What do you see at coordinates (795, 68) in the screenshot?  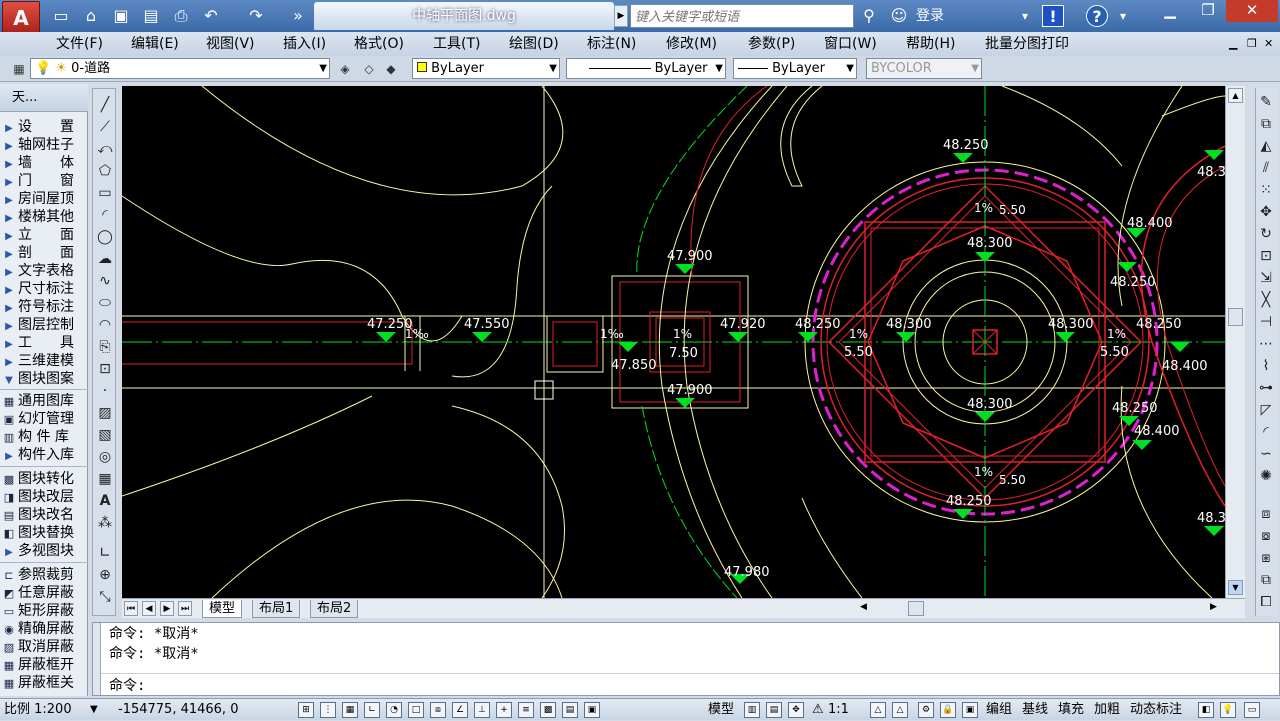 I see `lineweight-combo: ByLayer ▼` at bounding box center [795, 68].